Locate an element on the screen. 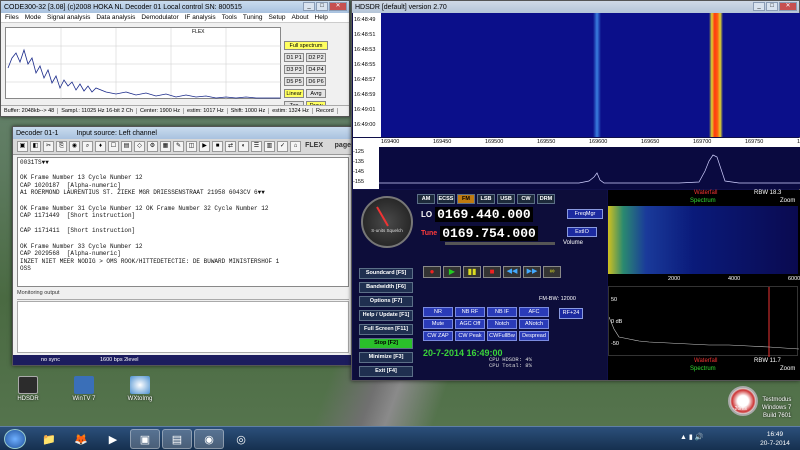 This screenshot has width=800, height=450. af-waterfall is located at coordinates (703, 240).